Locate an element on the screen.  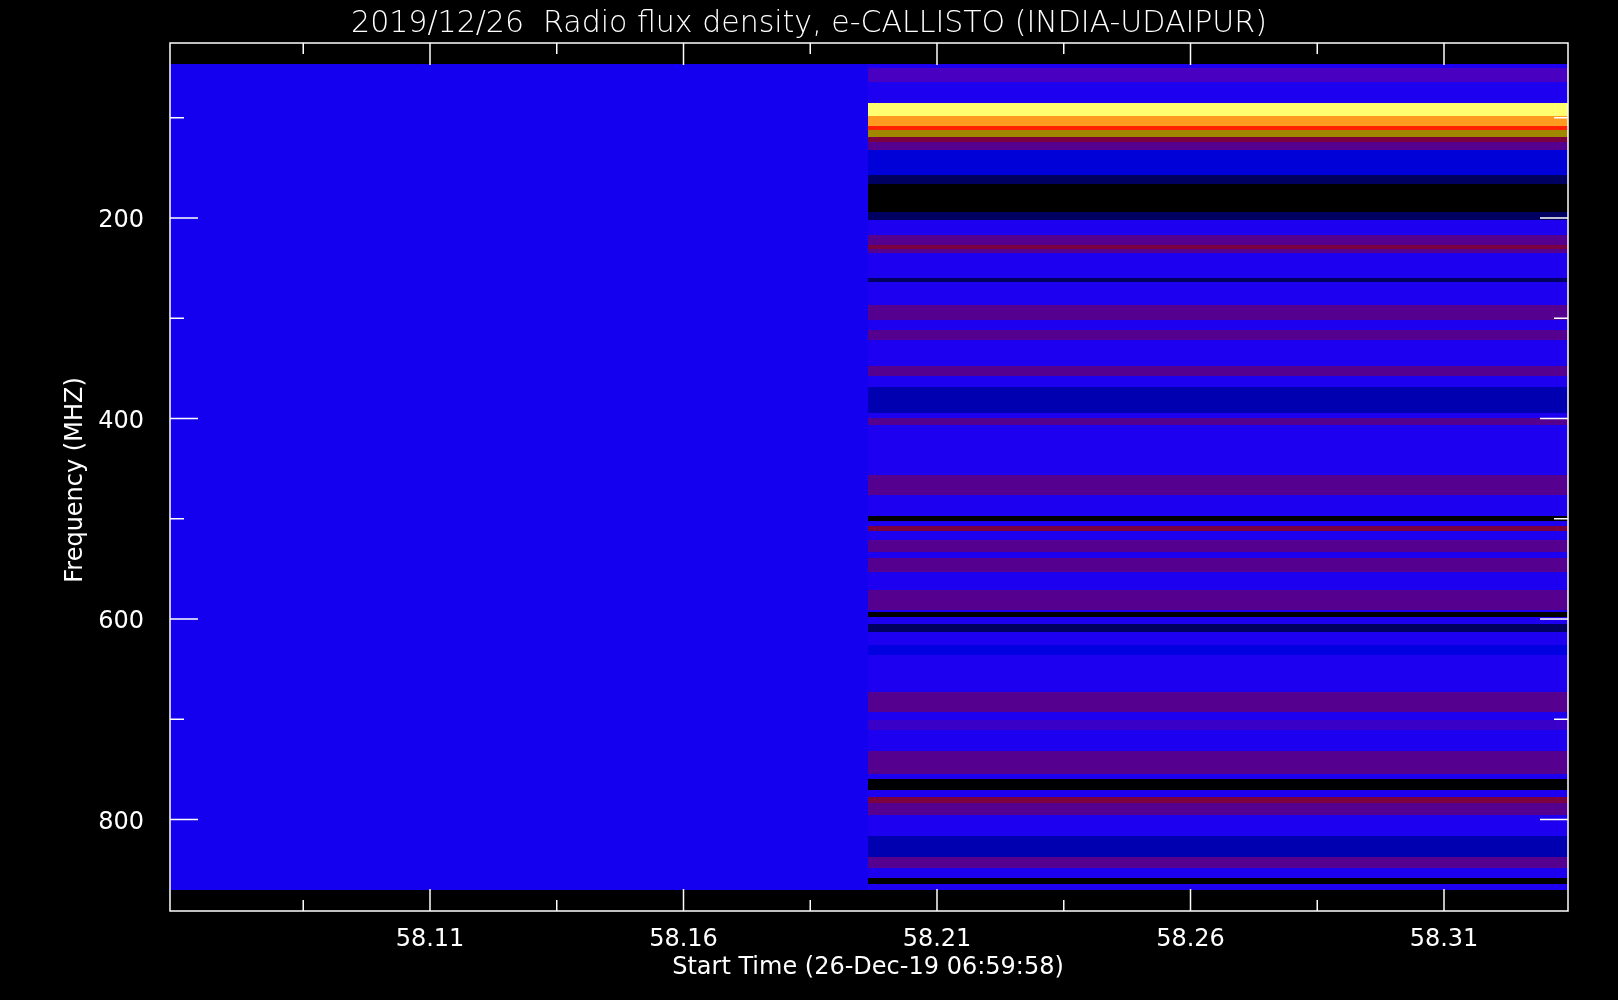
y-axis-label: Frequency (MHZ) is located at coordinates (74, 480).